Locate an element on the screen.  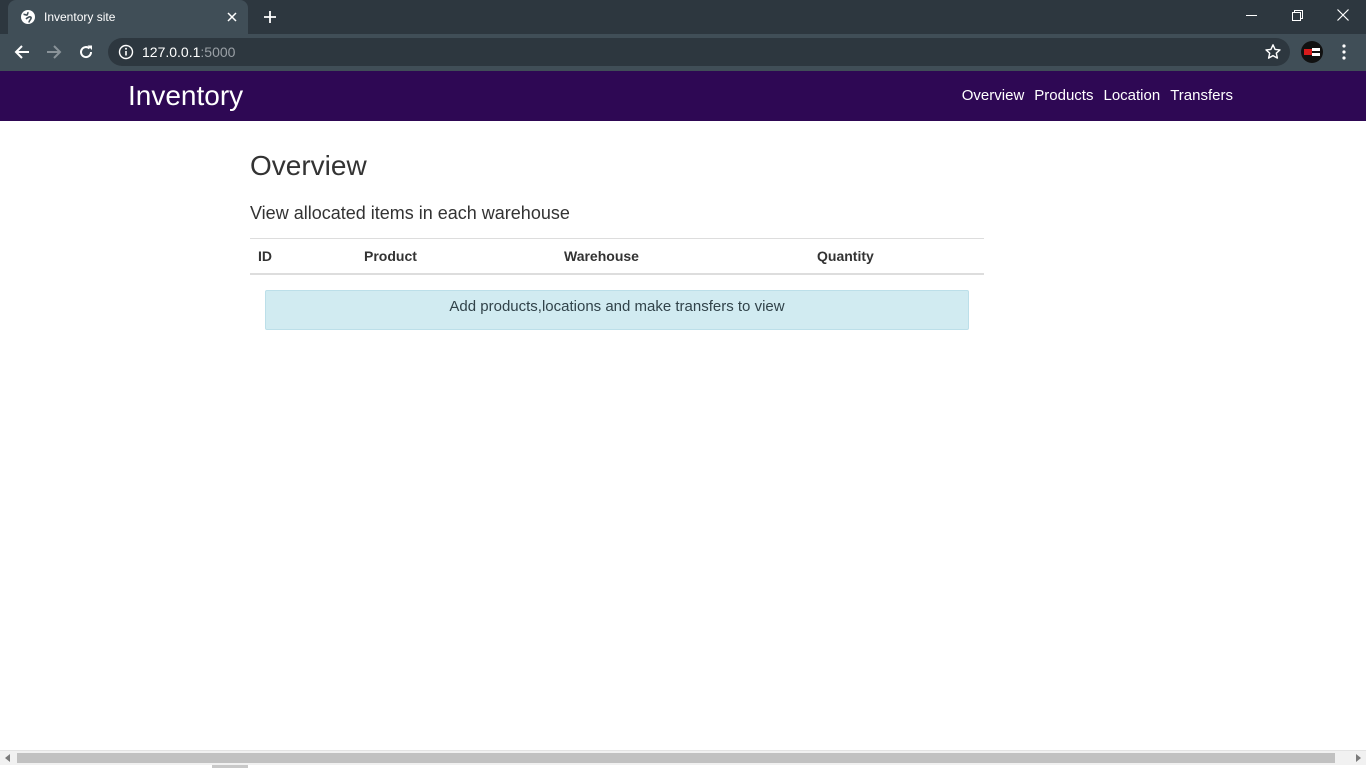
profile-avatar is located at coordinates (1312, 52).